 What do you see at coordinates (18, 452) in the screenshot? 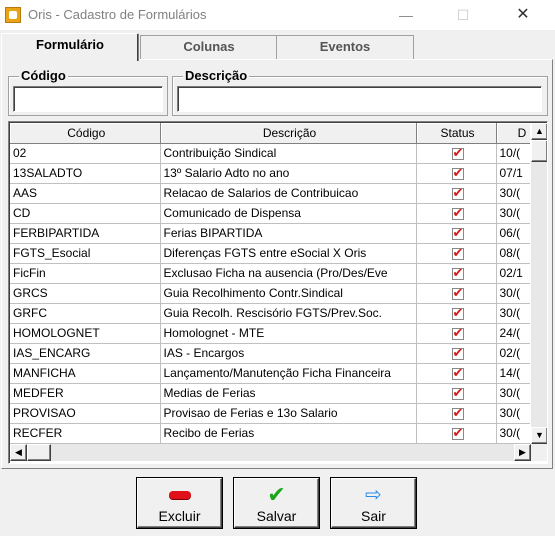
I see `scroll-left-icon: ◀` at bounding box center [18, 452].